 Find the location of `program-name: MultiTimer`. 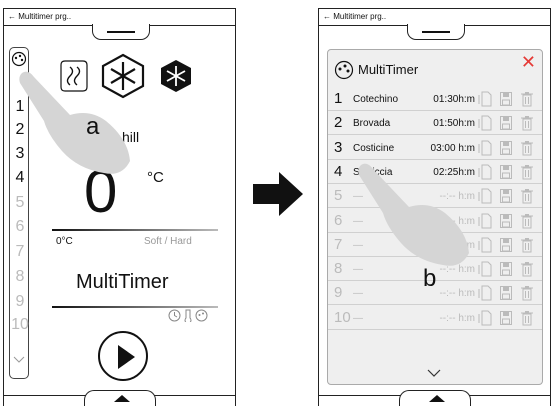

program-name: MultiTimer is located at coordinates (122, 282).